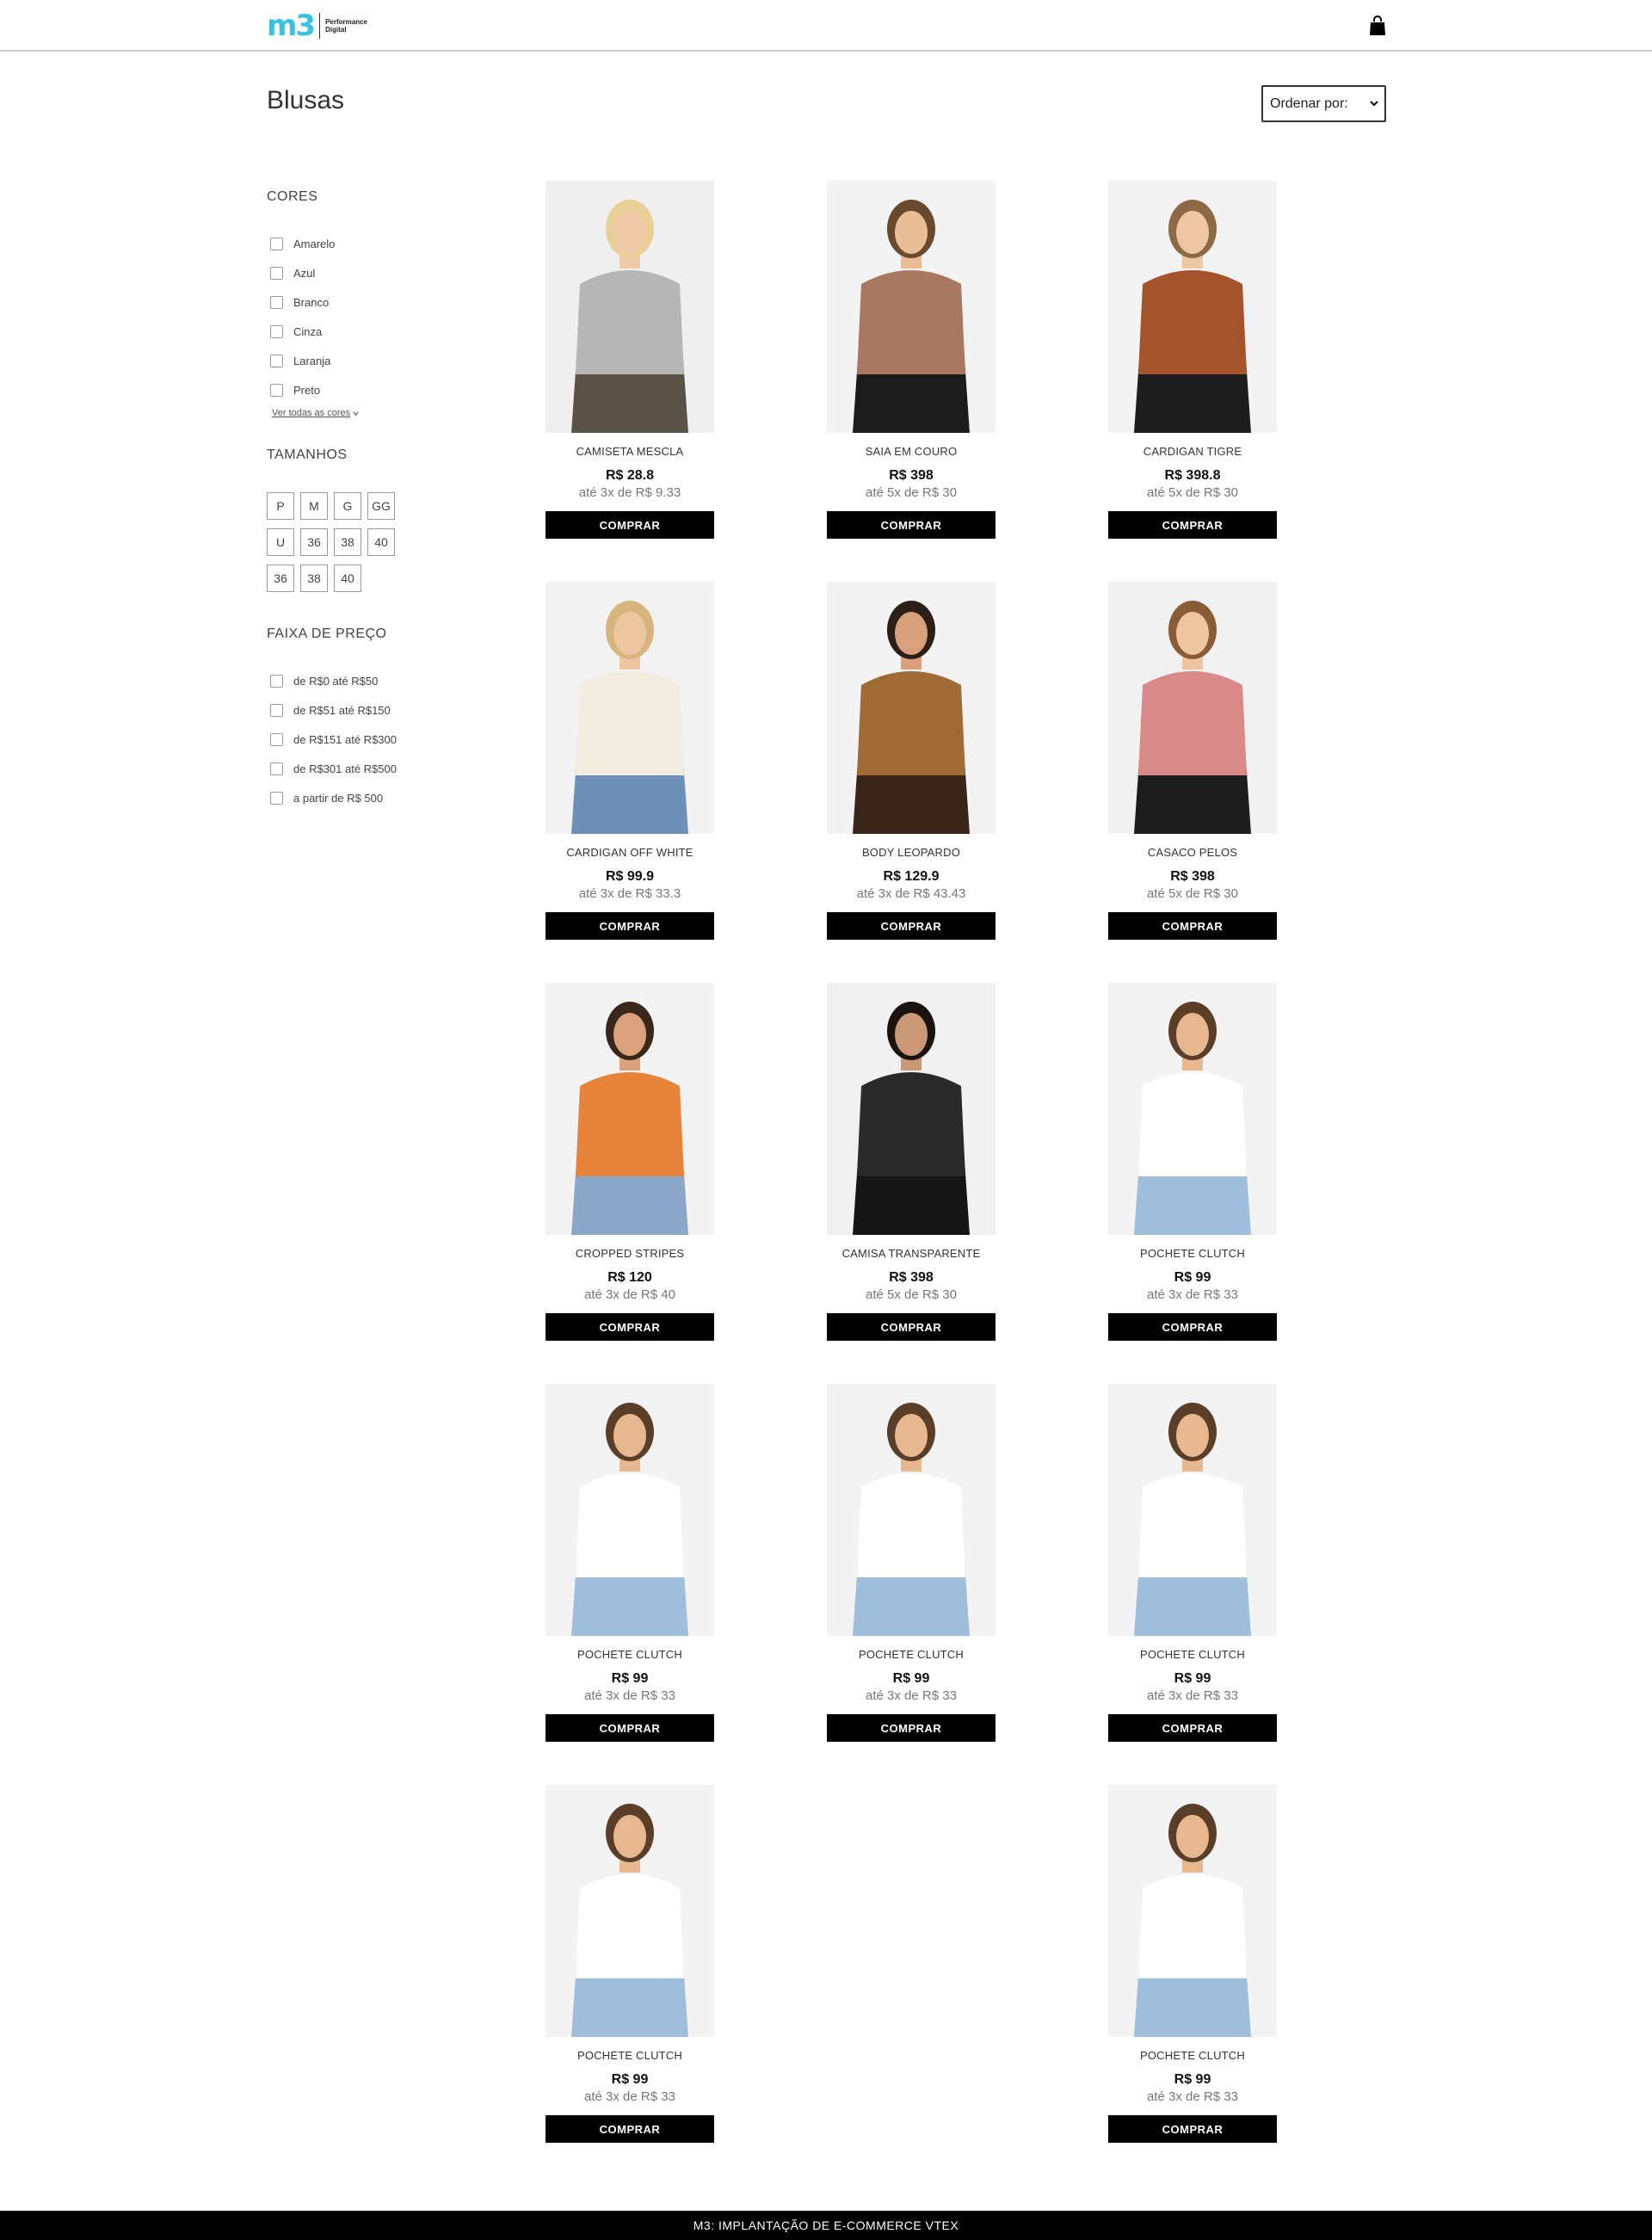 The image size is (1652, 2240). Describe the element at coordinates (1309, 103) in the screenshot. I see `sort-select-label: Ordenar por:` at that location.